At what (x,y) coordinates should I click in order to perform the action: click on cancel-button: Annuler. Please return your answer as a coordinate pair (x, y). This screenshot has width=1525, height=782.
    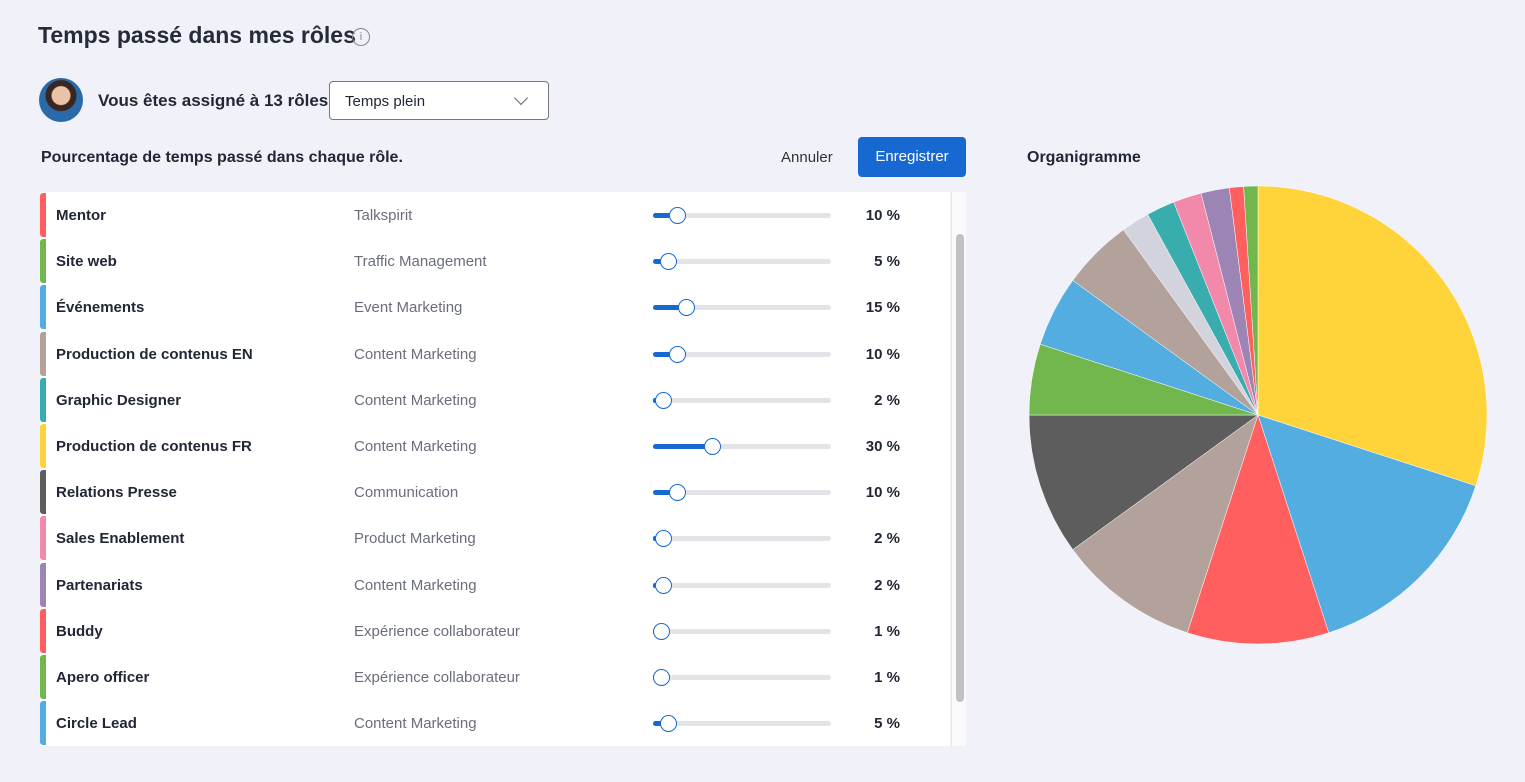
    Looking at the image, I should click on (807, 158).